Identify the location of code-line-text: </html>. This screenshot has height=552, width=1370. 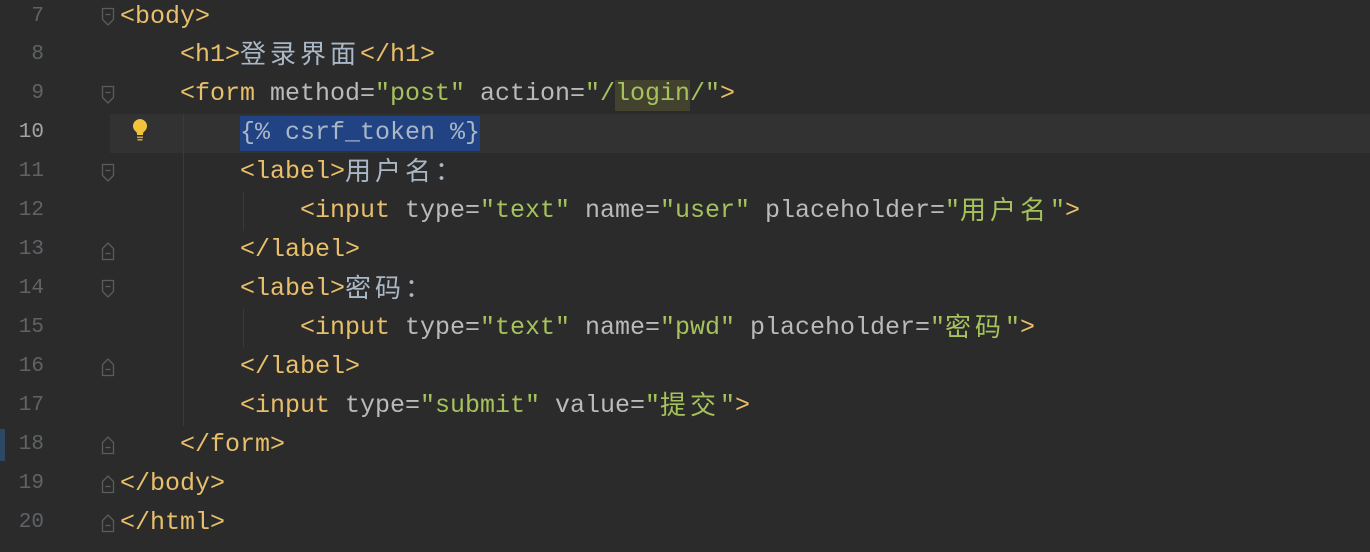
(172, 523).